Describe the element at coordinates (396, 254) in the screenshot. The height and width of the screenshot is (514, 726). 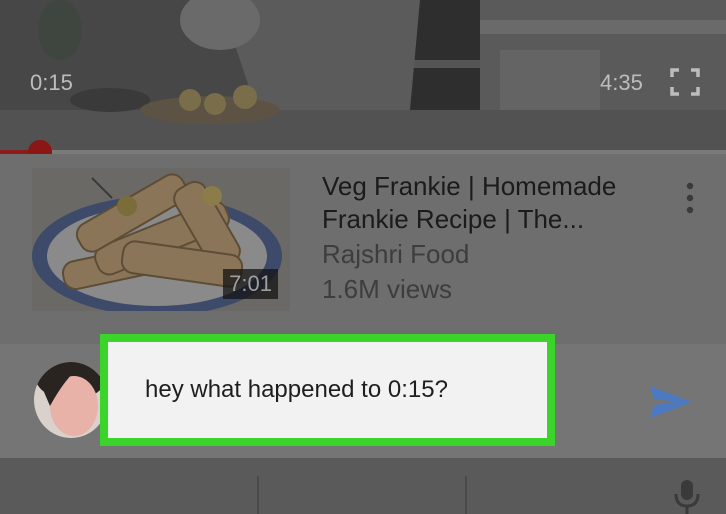
I see `channel-name: Rajshri Food` at that location.